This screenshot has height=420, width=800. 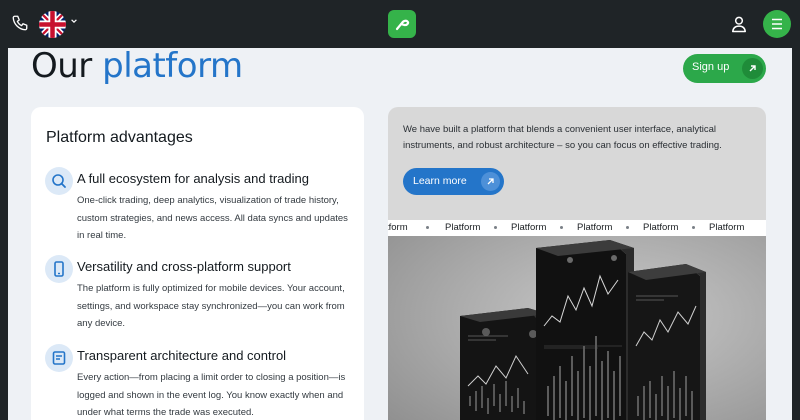 I want to click on uk-flag-icon, so click(x=52, y=24).